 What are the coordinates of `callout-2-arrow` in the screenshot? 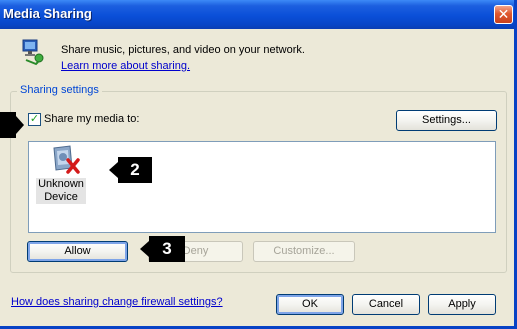 It's located at (113, 170).